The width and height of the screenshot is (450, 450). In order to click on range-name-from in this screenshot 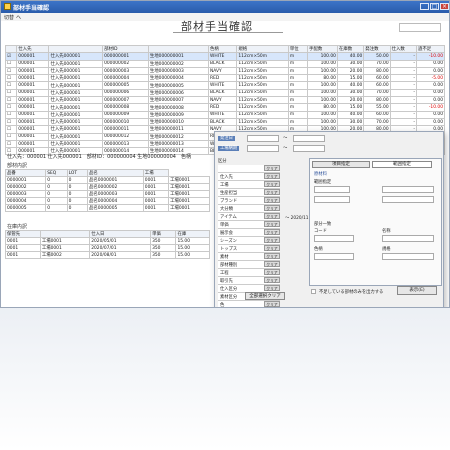, I will do `click(408, 189)`.